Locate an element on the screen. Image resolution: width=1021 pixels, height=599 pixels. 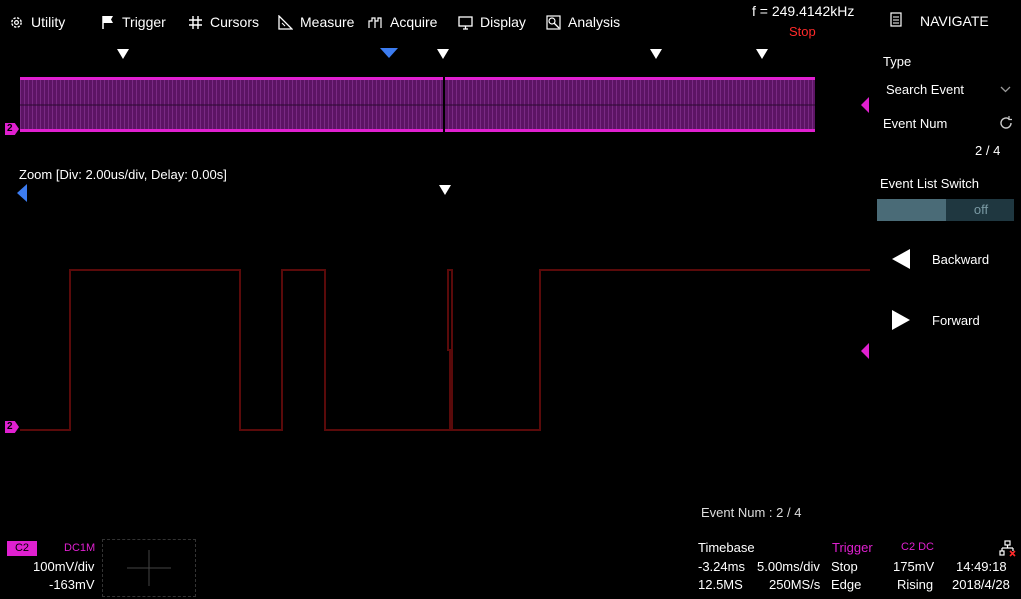
event-num-control: Event Num is located at coordinates (948, 124).